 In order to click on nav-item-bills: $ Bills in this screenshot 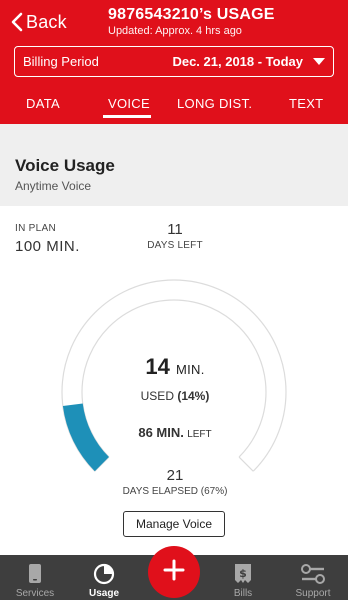, I will do `click(243, 577)`.